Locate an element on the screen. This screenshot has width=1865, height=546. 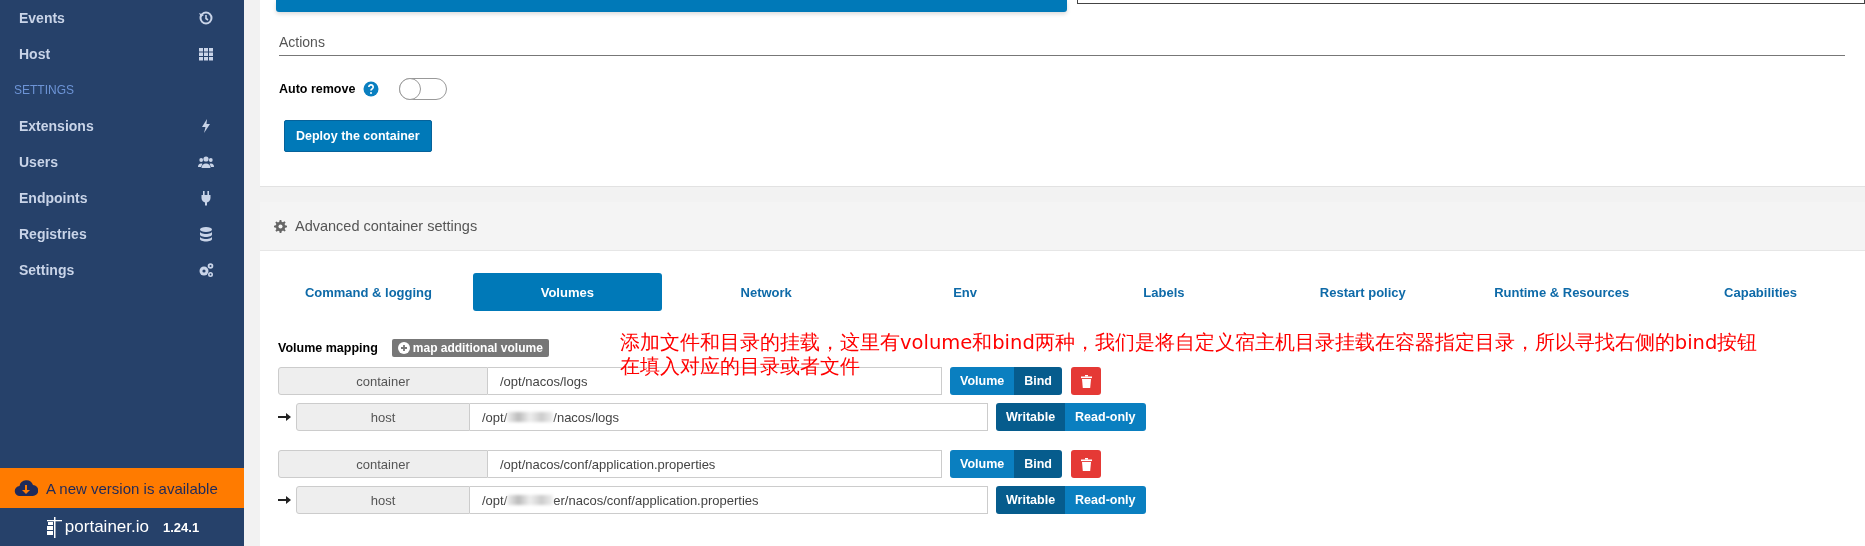
input-field: /opt/ /nacos/logs is located at coordinates (729, 417).